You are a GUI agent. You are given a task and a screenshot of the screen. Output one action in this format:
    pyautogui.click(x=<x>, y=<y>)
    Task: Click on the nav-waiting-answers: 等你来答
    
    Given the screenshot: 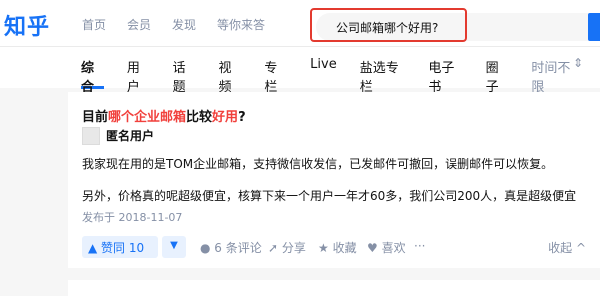 What is the action you would take?
    pyautogui.click(x=241, y=24)
    